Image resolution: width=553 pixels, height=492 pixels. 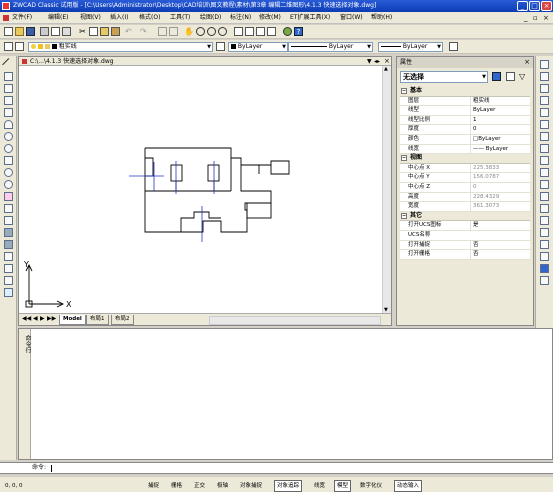 I want to click on copy-icon, so click(x=93, y=31).